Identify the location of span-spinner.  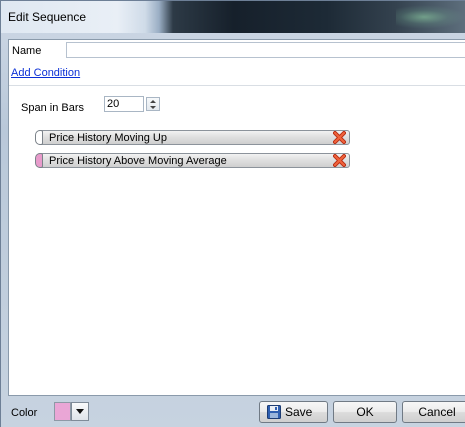
(153, 104).